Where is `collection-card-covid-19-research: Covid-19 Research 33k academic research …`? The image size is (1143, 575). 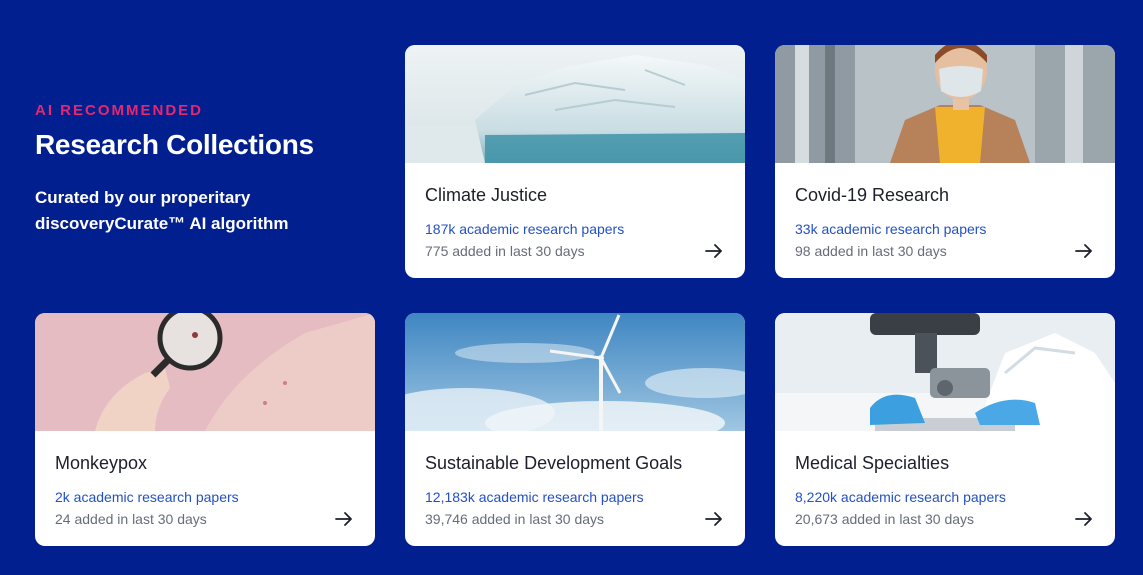 collection-card-covid-19-research: Covid-19 Research 33k academic research … is located at coordinates (945, 161).